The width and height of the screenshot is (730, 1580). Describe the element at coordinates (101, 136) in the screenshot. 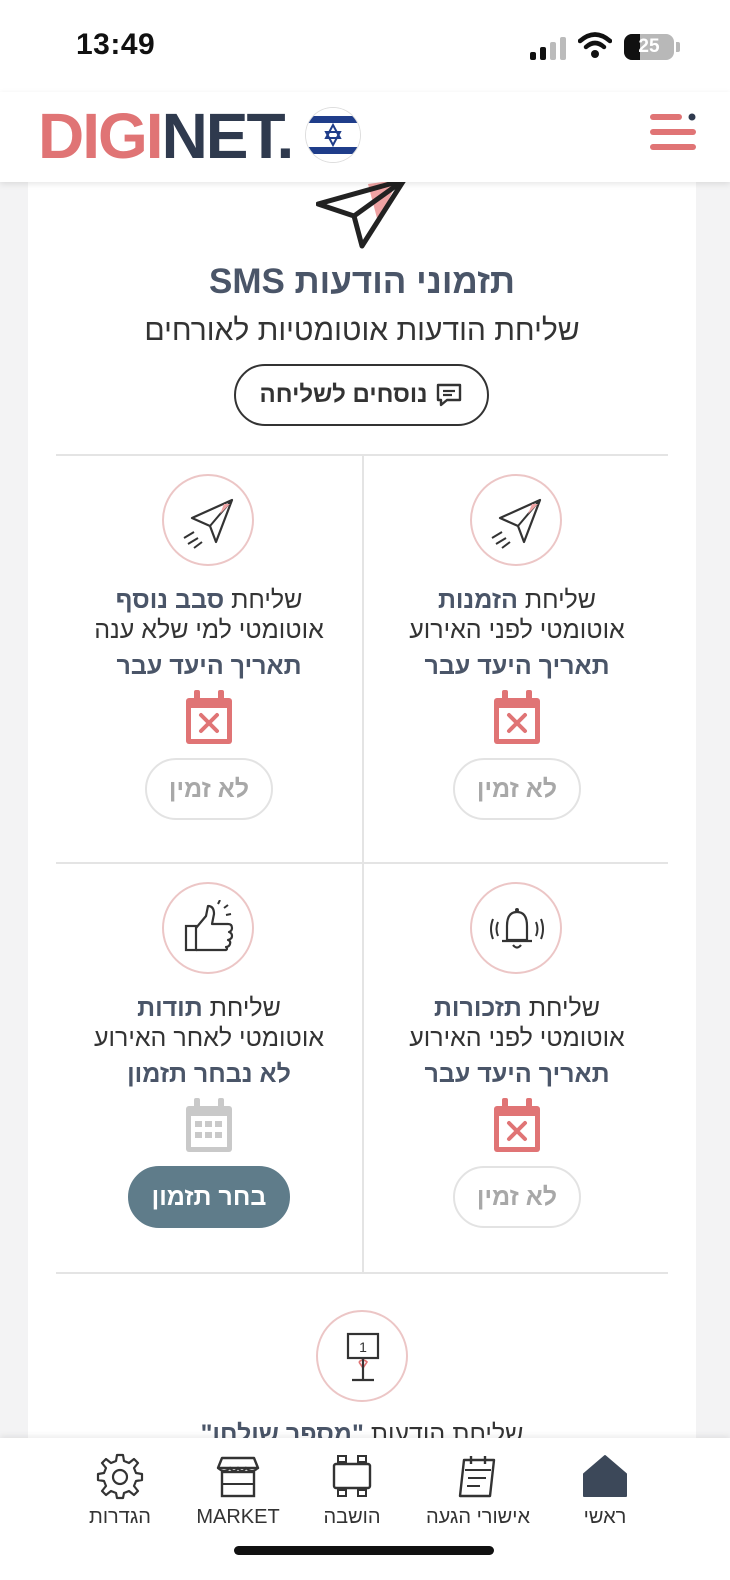

I see `logo-part-digi: DIGI` at that location.